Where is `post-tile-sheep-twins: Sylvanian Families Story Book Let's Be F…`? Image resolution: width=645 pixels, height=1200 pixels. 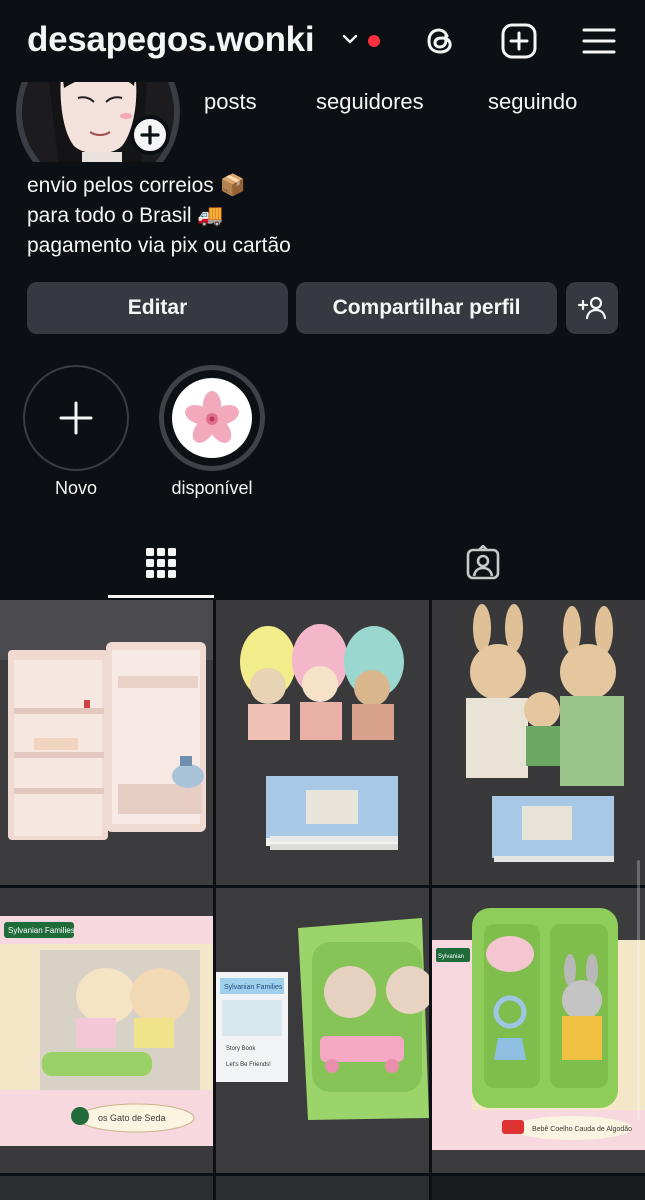 post-tile-sheep-twins: Sylvanian Families Story Book Let's Be F… is located at coordinates (322, 1030).